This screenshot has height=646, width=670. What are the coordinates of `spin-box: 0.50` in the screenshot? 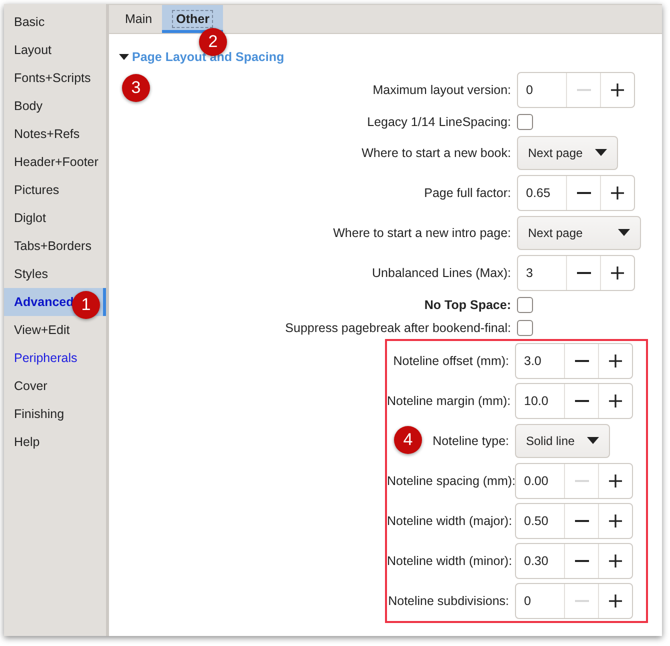 It's located at (574, 521).